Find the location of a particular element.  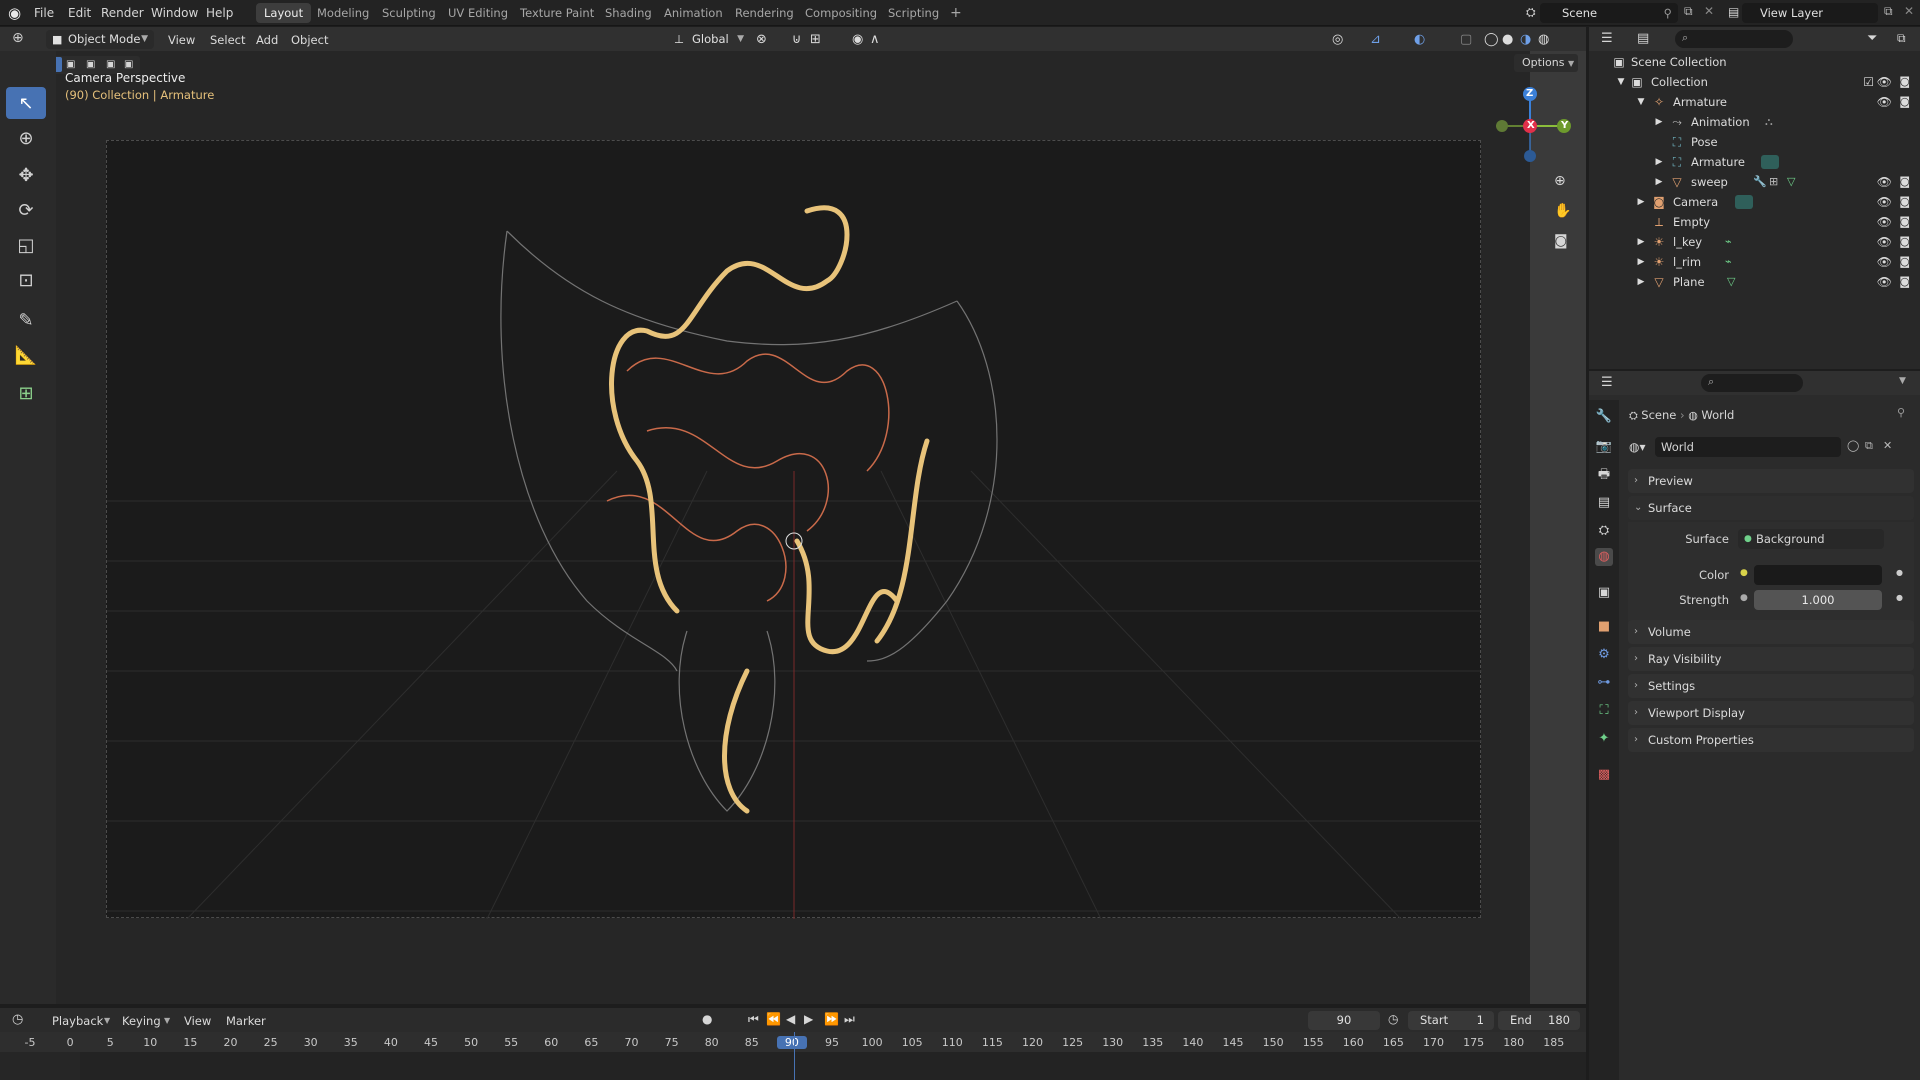

outliner-item-collection: ▼ ▣ Collection ☑ 👁 ◙ is located at coordinates (1754, 82).